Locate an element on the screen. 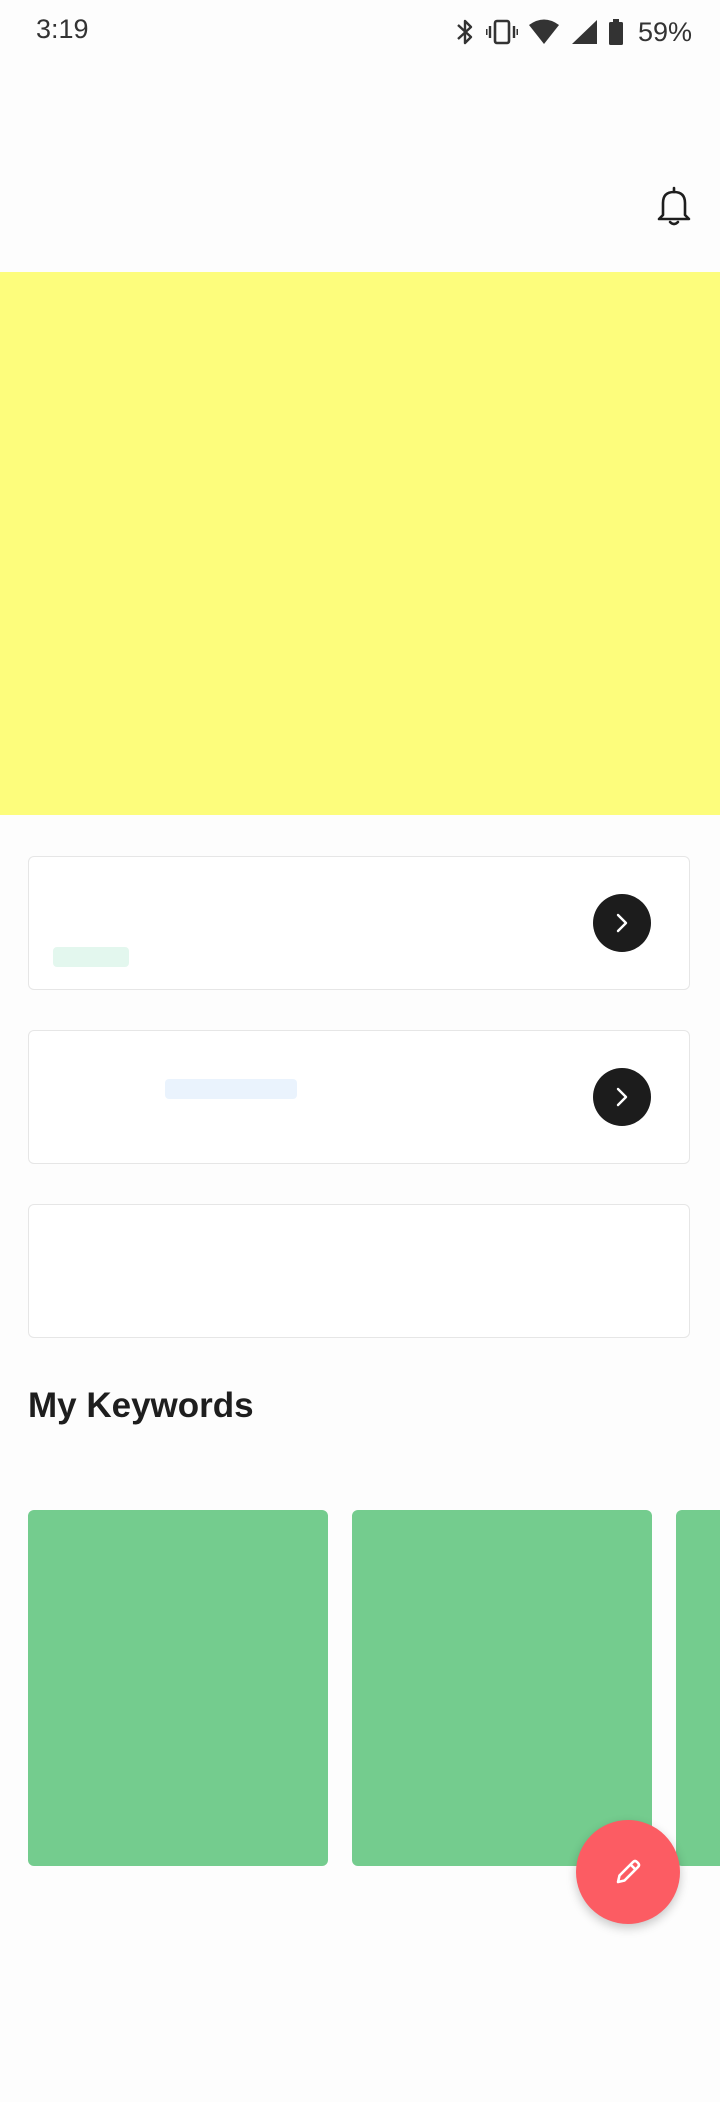 Image resolution: width=720 pixels, height=2102 pixels. compose-fab is located at coordinates (628, 1872).